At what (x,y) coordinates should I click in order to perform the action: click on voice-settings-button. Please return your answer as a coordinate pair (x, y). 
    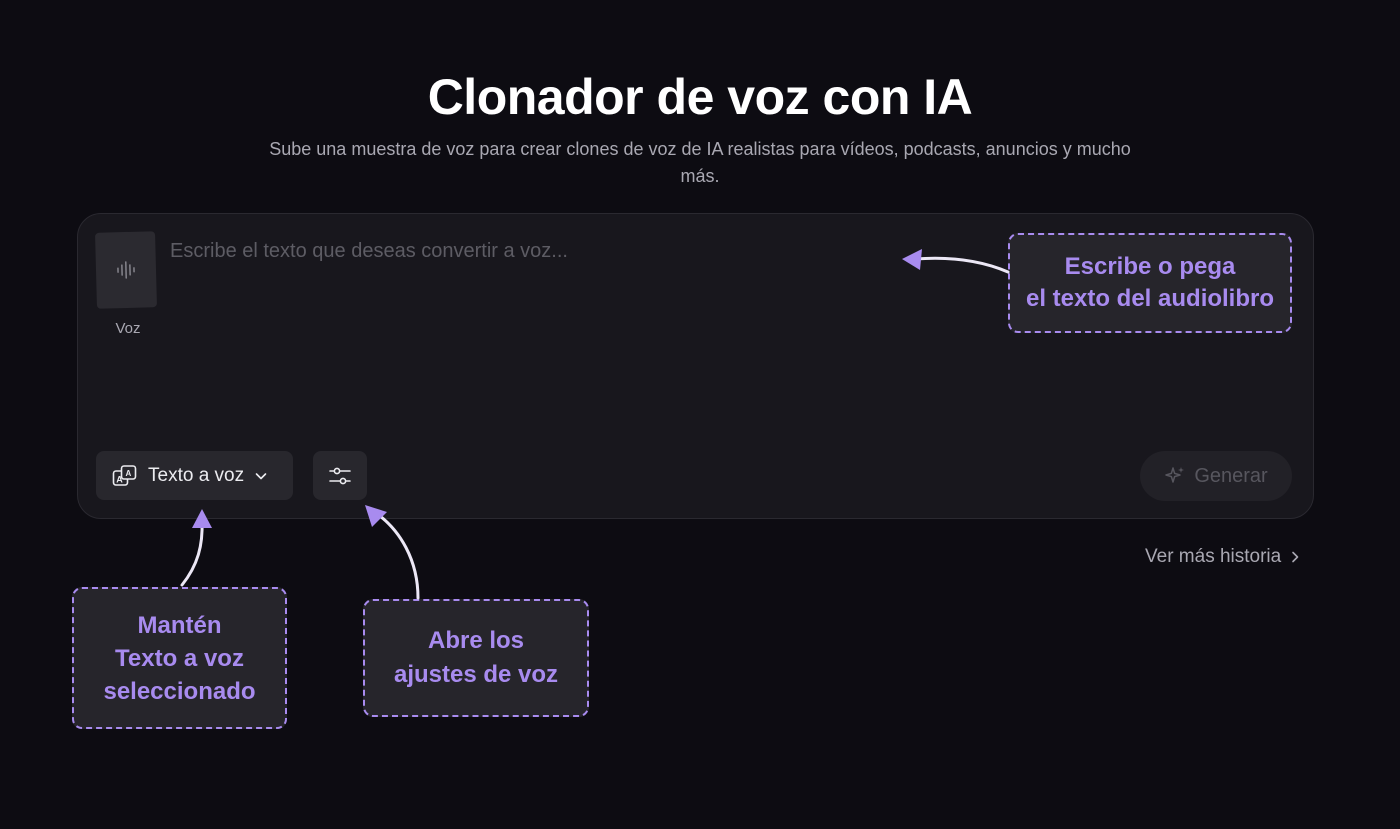
    Looking at the image, I should click on (340, 475).